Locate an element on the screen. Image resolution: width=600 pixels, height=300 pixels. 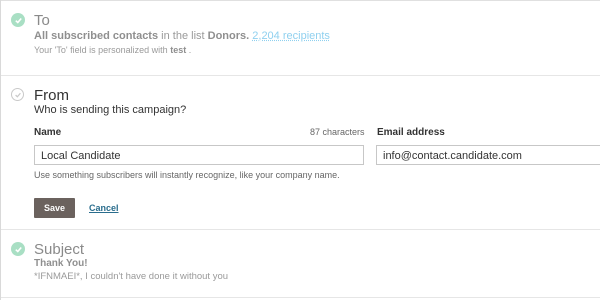
subject-text: Thank You! is located at coordinates (61, 263).